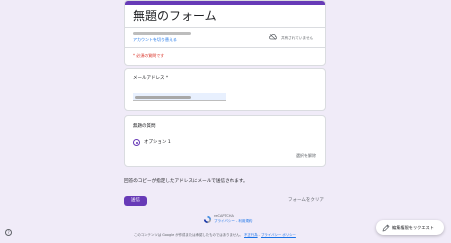  I want to click on email-field, so click(179, 97).